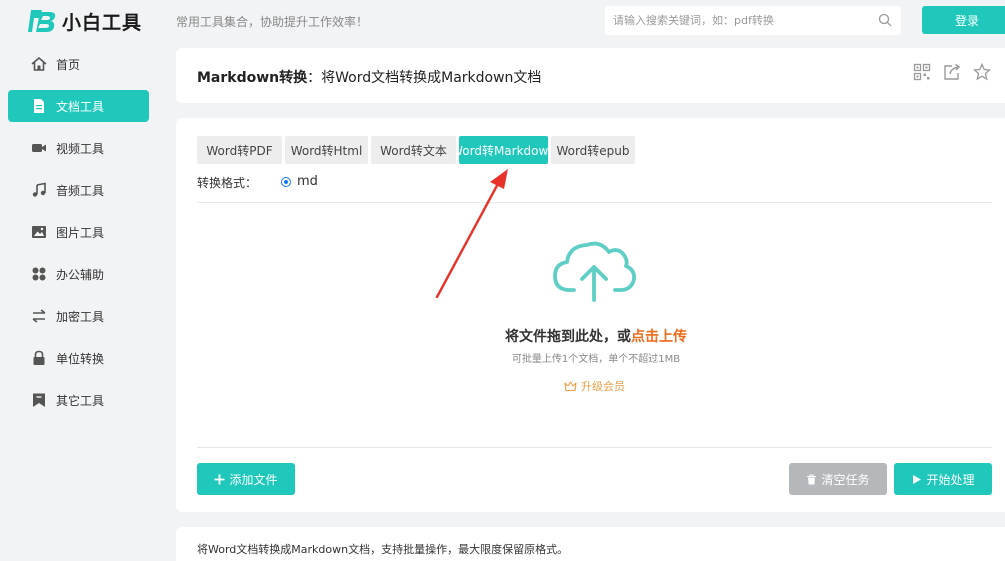  I want to click on upgrade-vip-link: 升级会员, so click(594, 386).